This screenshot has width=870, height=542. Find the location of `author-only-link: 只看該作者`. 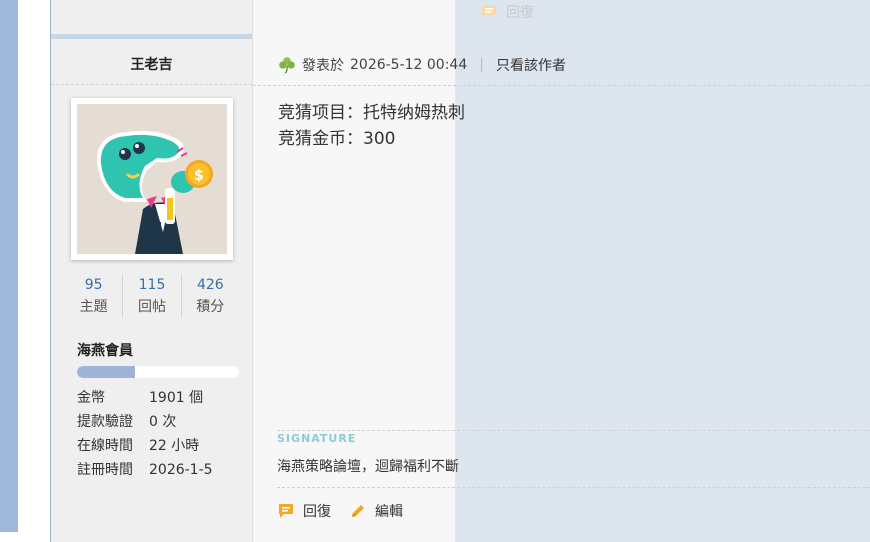

author-only-link: 只看該作者 is located at coordinates (531, 65).